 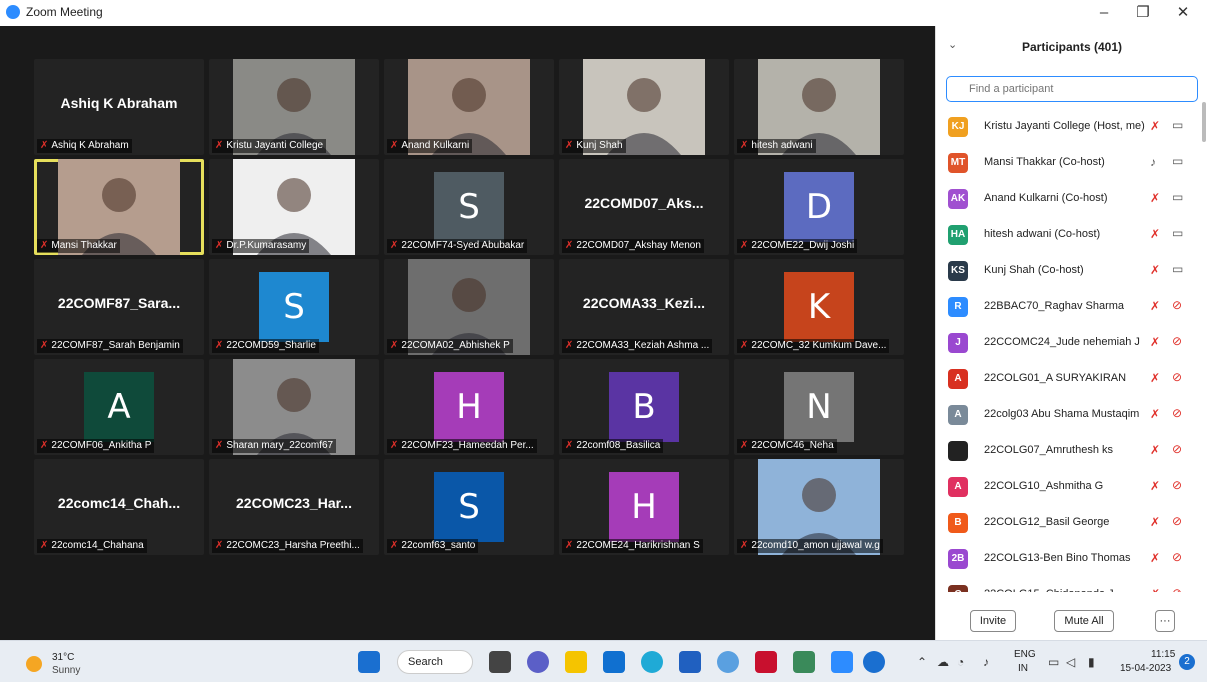 What do you see at coordinates (1067, 488) in the screenshot?
I see `participant-row: A 22COLG10_Ashmitha G ✗ ⊘` at bounding box center [1067, 488].